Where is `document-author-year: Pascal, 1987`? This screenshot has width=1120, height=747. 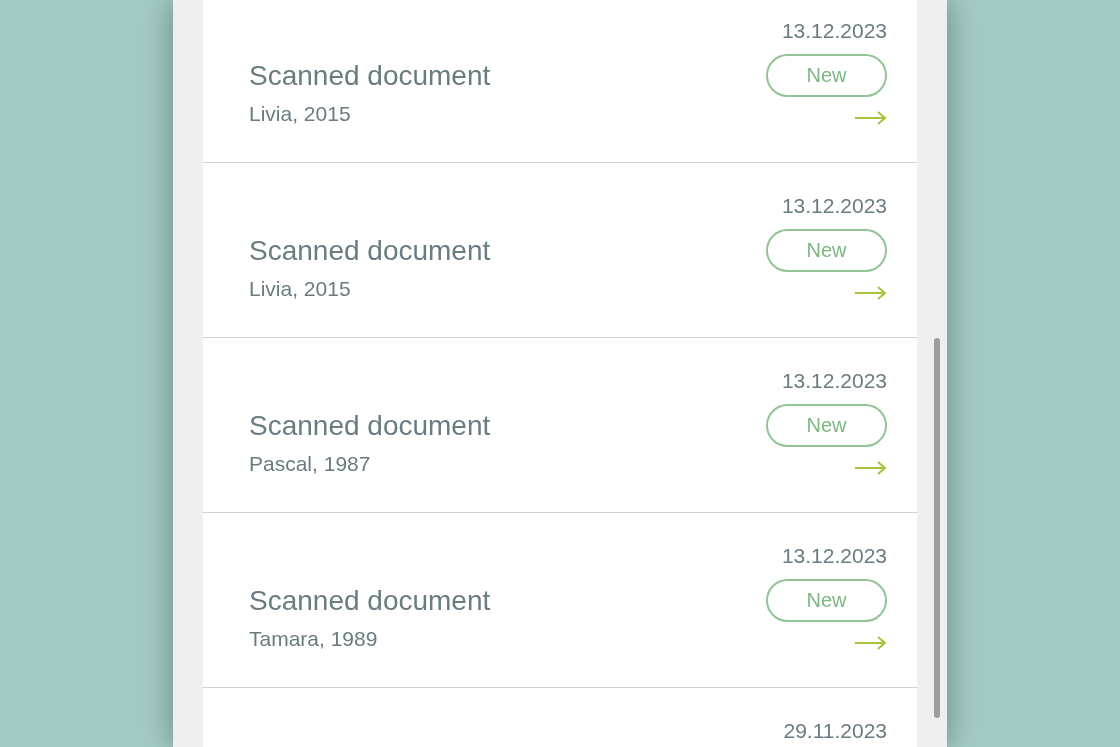 document-author-year: Pascal, 1987 is located at coordinates (310, 464).